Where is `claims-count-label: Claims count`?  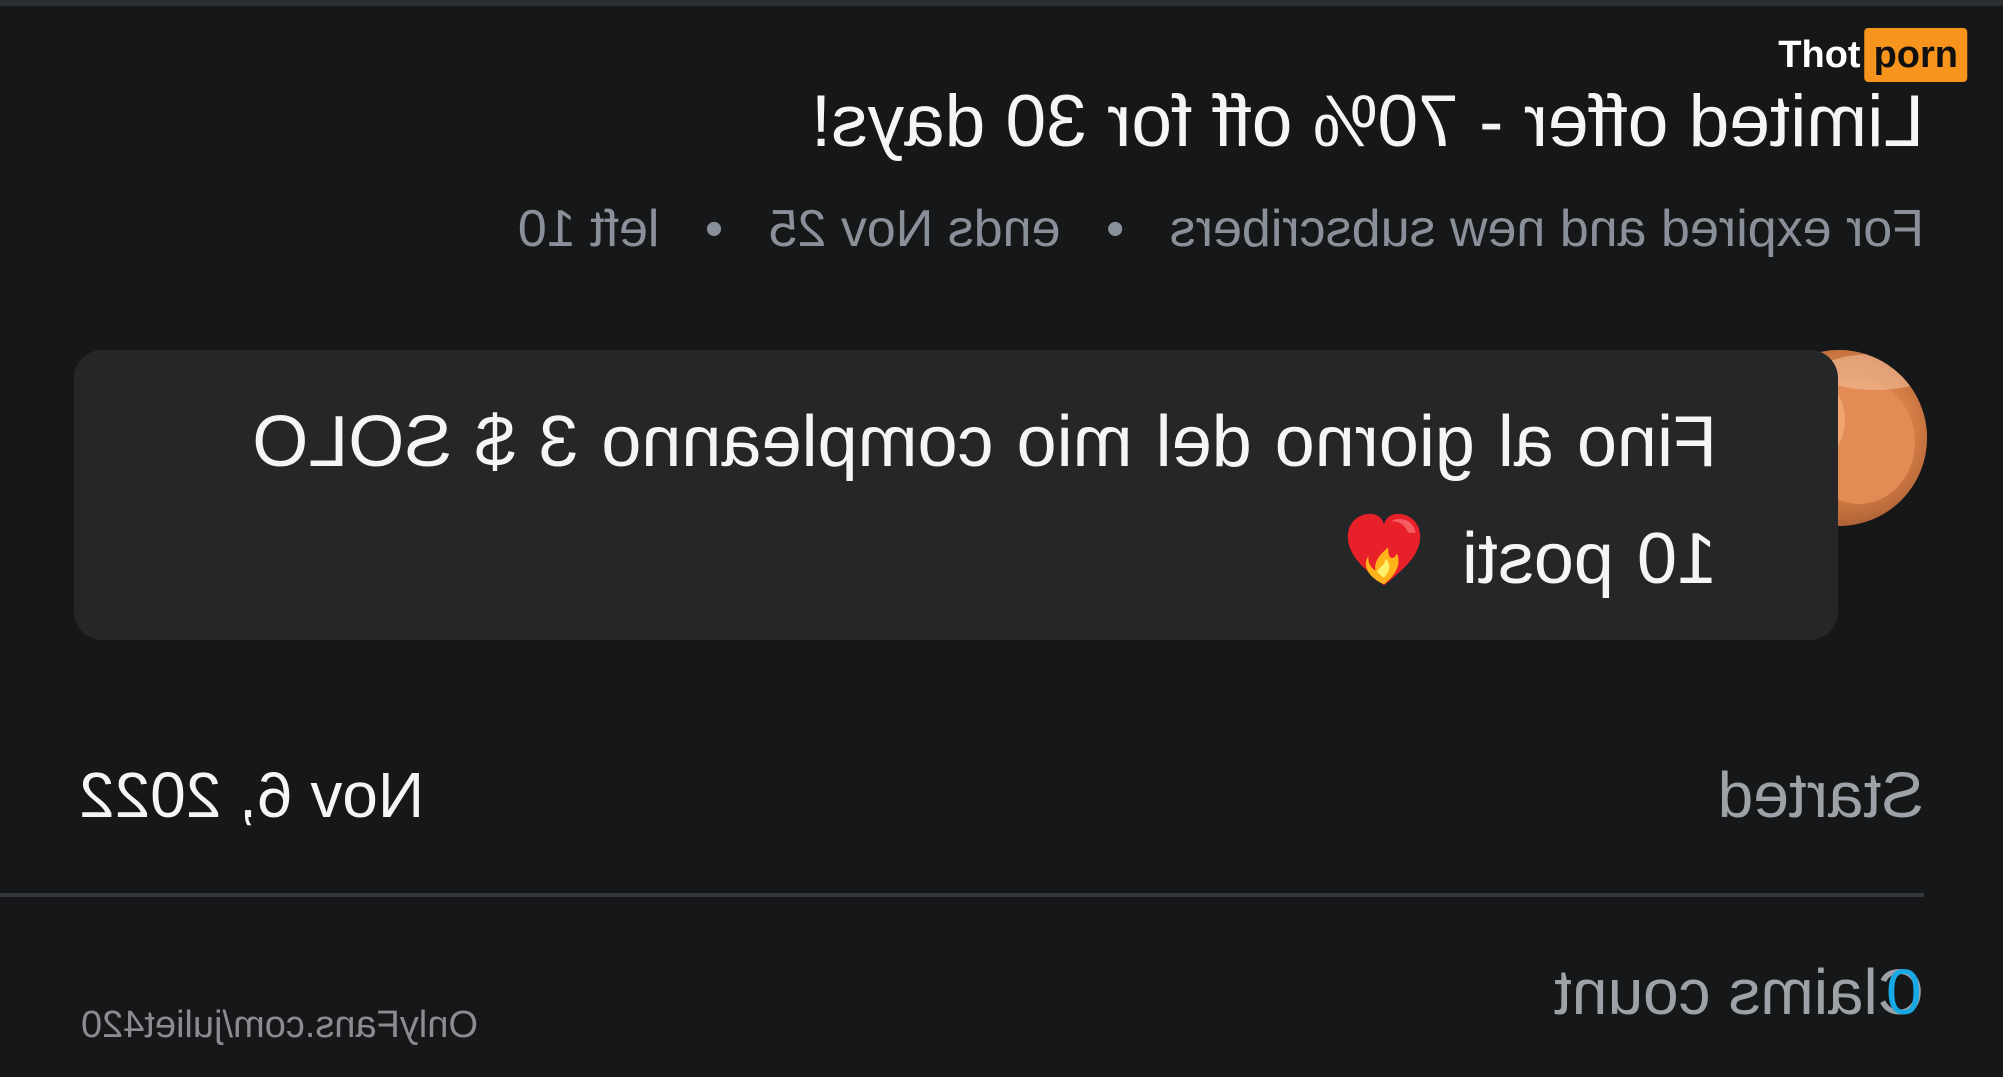 claims-count-label: Claims count is located at coordinates (1739, 992).